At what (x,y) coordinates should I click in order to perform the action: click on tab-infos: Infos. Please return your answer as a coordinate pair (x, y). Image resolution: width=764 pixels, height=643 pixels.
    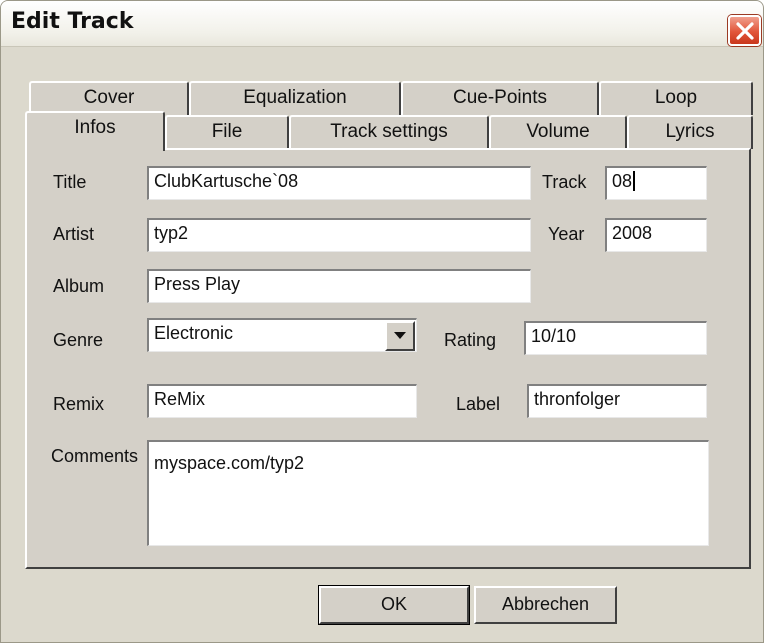
    Looking at the image, I should click on (95, 131).